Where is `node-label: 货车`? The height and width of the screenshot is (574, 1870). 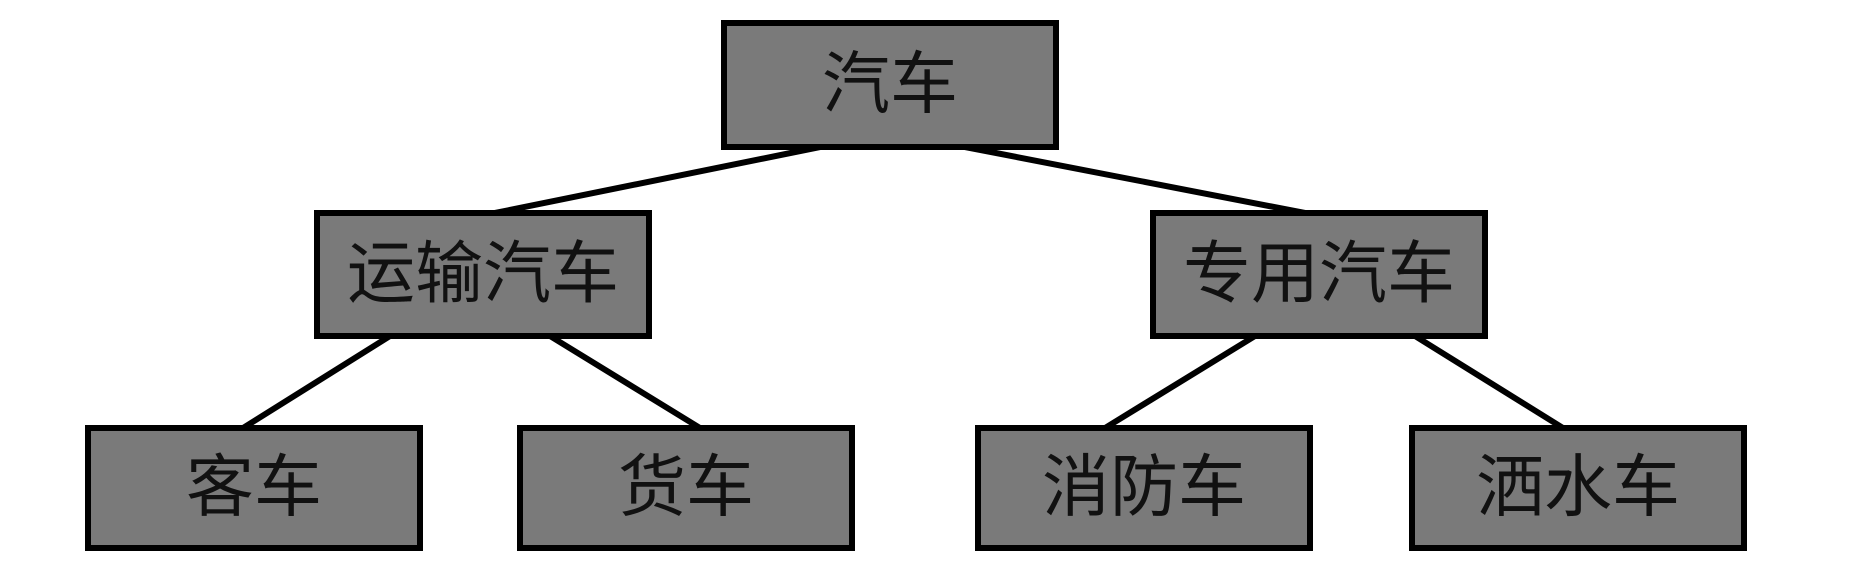 node-label: 货车 is located at coordinates (686, 488).